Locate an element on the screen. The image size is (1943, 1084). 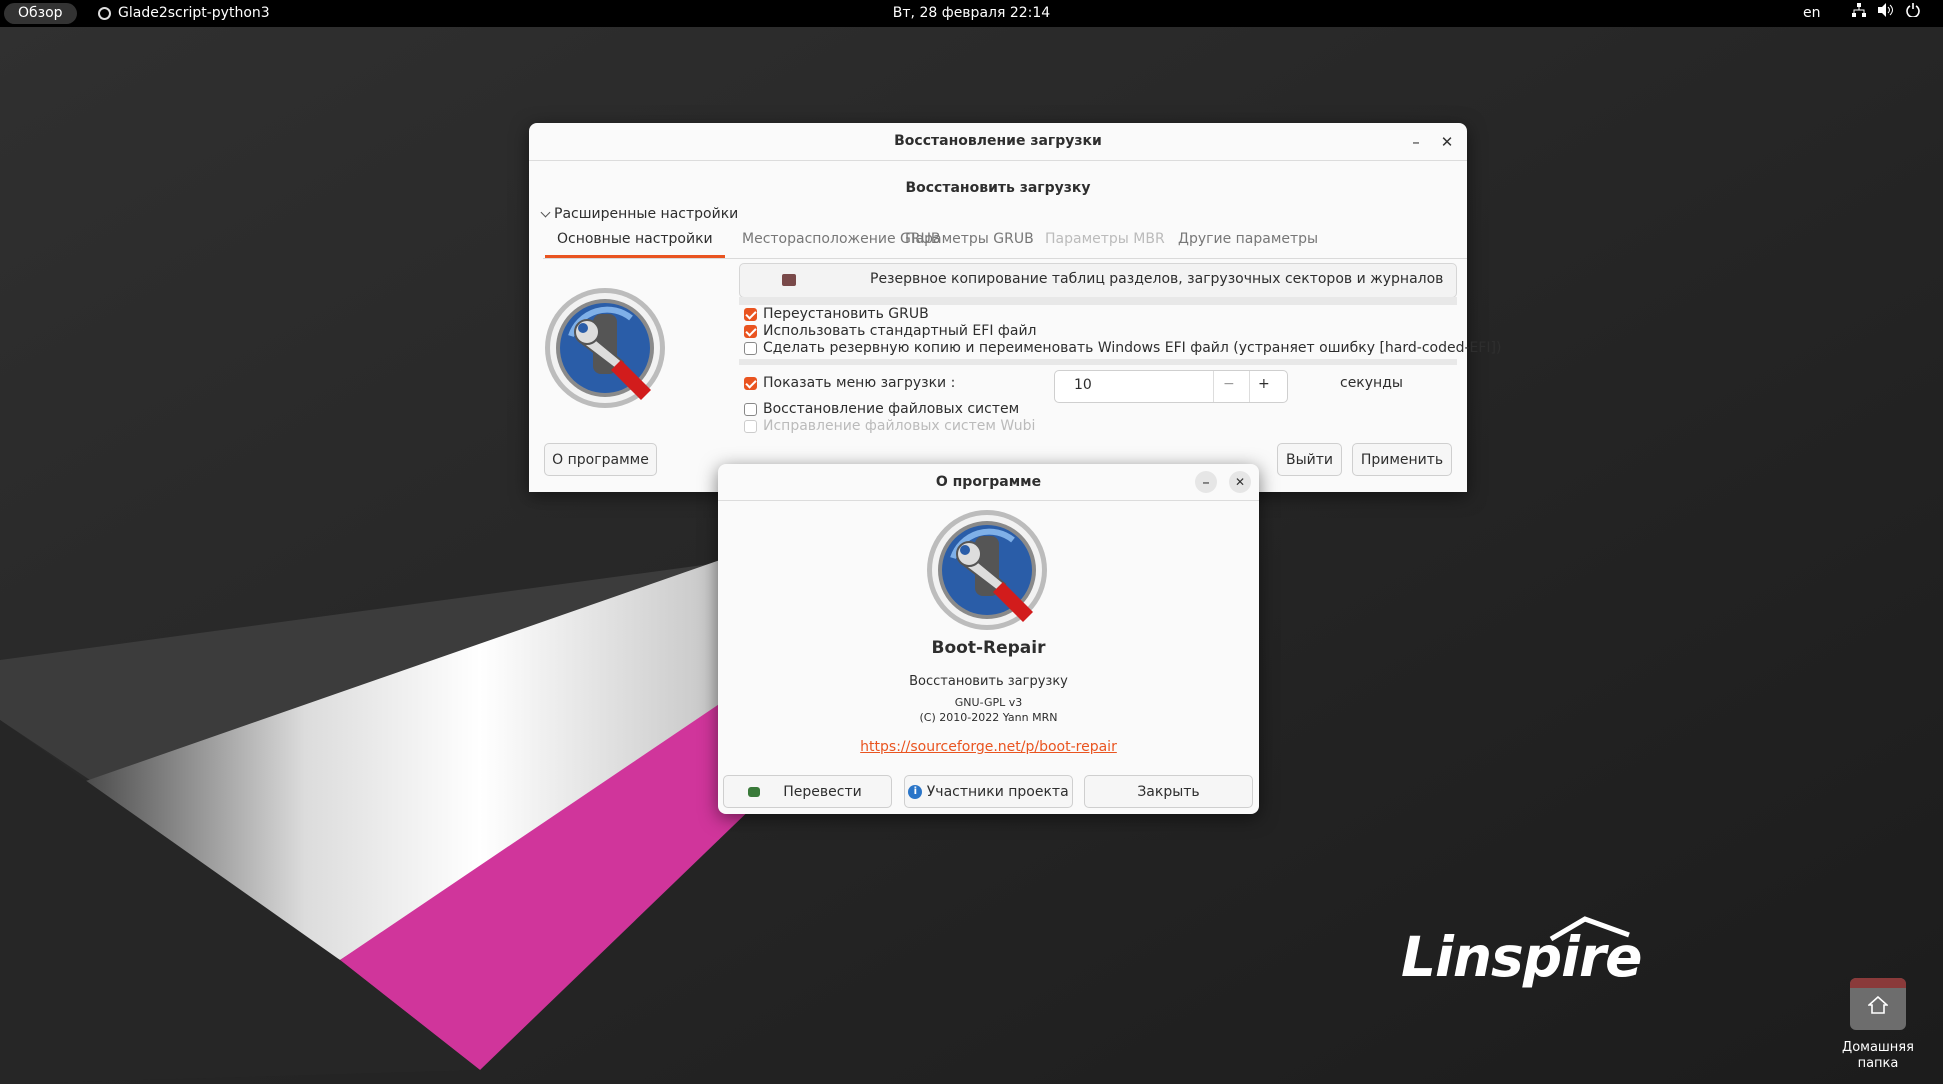
about-button: О программе is located at coordinates (600, 459).